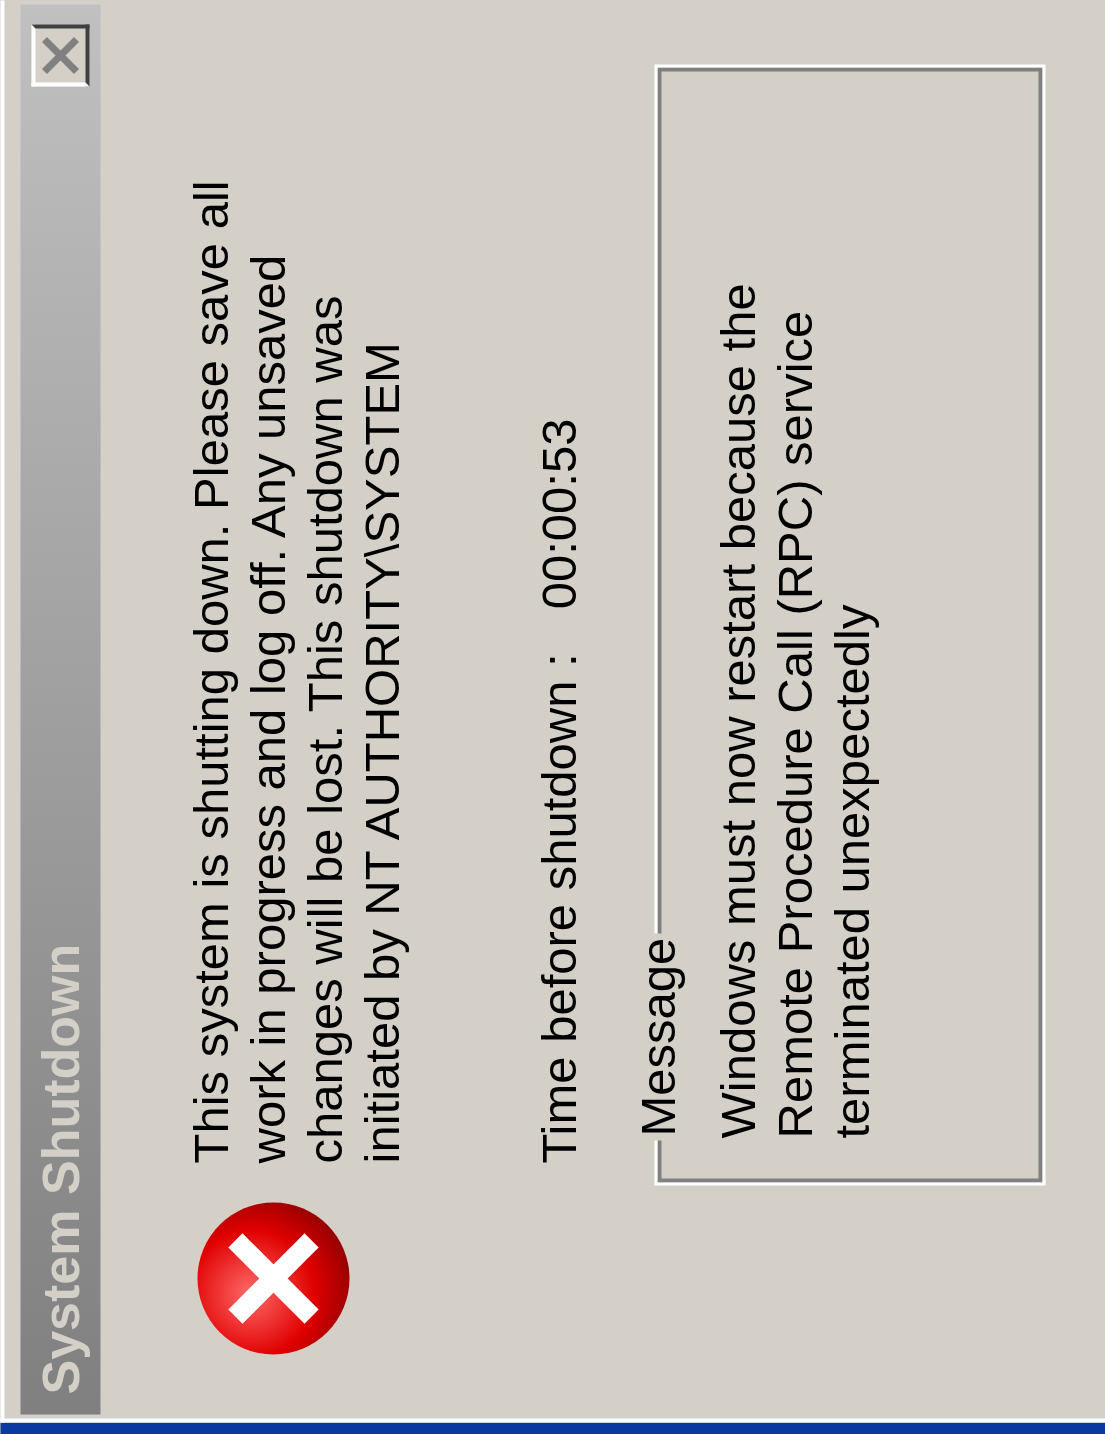  I want to click on close-button, so click(60, 55).